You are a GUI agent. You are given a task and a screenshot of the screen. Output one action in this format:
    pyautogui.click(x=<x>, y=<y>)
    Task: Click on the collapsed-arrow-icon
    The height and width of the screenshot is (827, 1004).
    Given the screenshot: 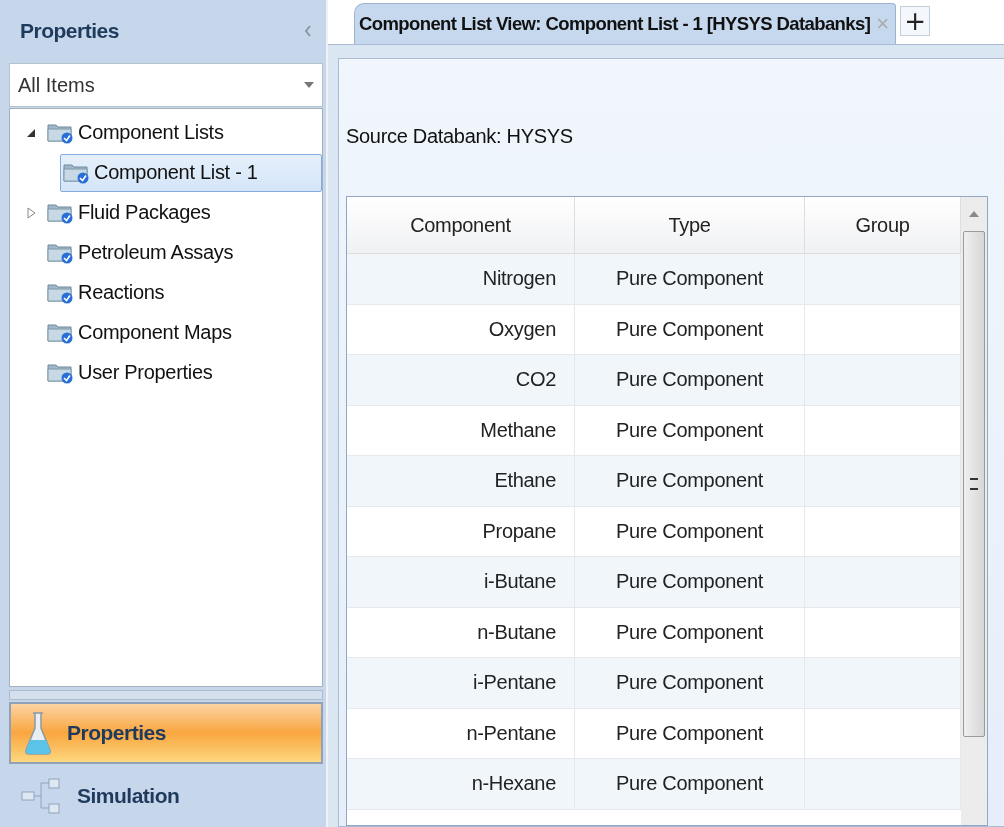 What is the action you would take?
    pyautogui.click(x=31, y=212)
    